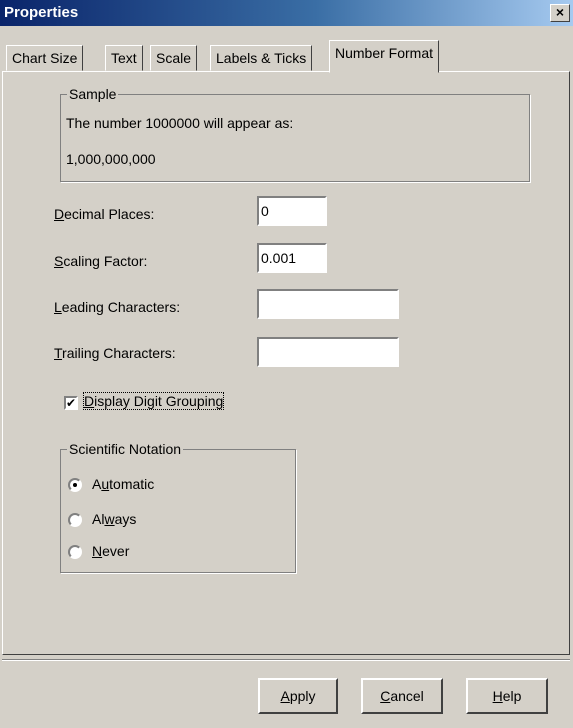 This screenshot has width=573, height=728. I want to click on tab-number-format: Number Format, so click(384, 56).